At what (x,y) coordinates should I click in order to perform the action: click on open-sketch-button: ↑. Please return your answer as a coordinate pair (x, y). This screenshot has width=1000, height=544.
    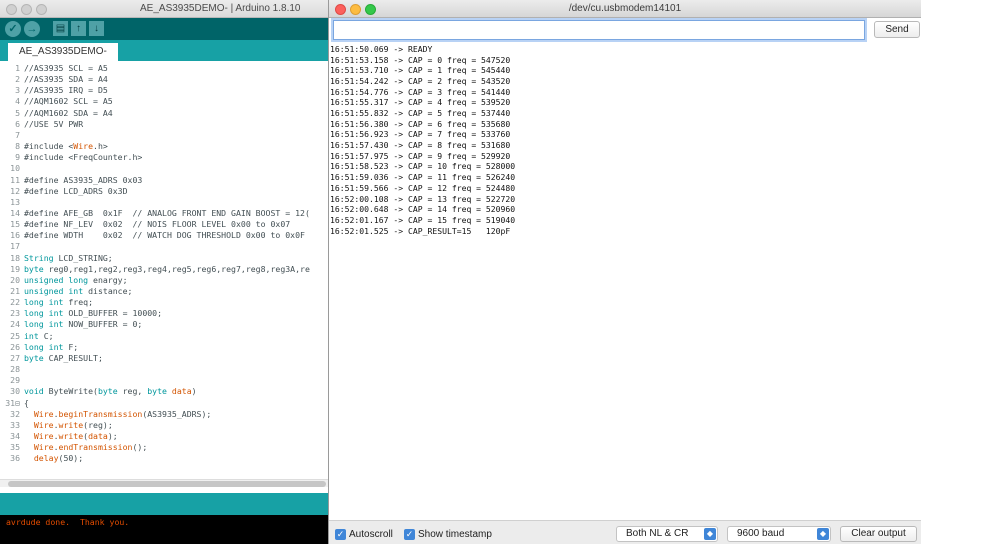
    Looking at the image, I should click on (78, 28).